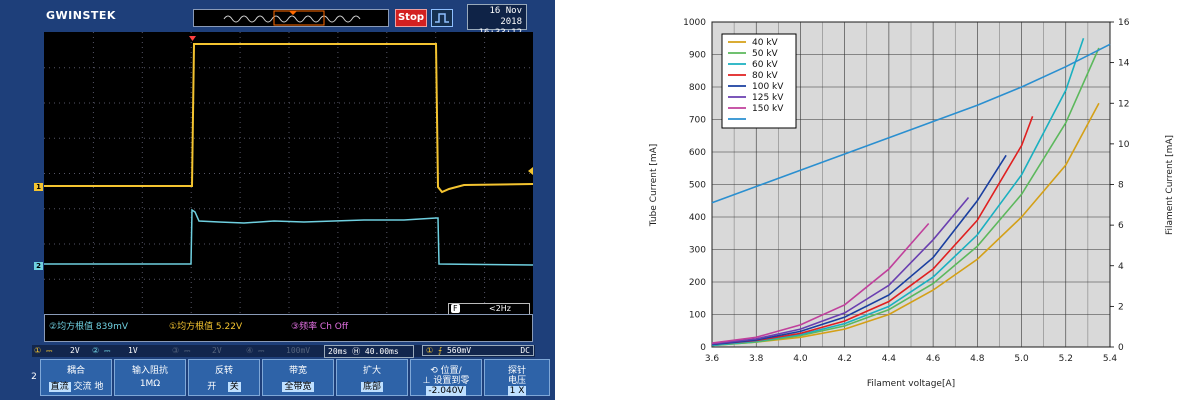 The height and width of the screenshot is (404, 1200). What do you see at coordinates (101, 350) in the screenshot?
I see `ch2-scale-icon: ② ⎓` at bounding box center [101, 350].